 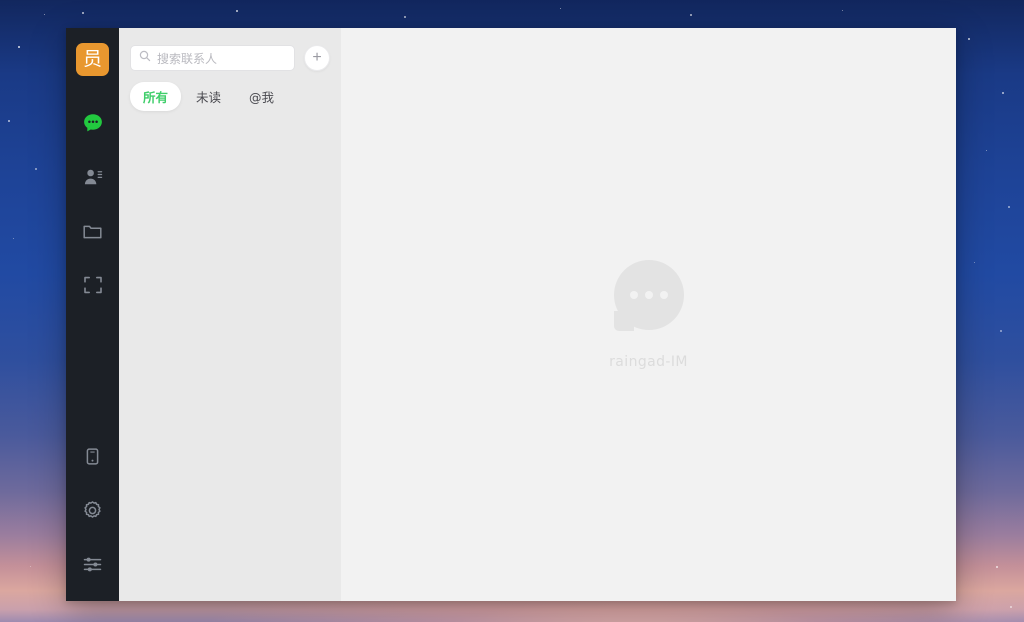 I want to click on gear-icon, so click(x=92, y=510).